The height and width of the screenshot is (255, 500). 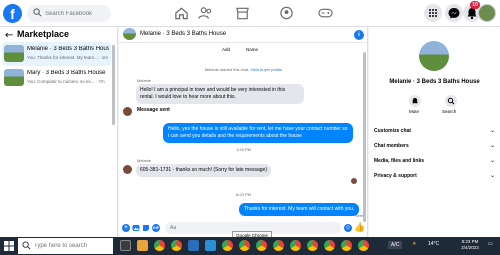 What do you see at coordinates (146, 228) in the screenshot?
I see `sticker-icon` at bounding box center [146, 228].